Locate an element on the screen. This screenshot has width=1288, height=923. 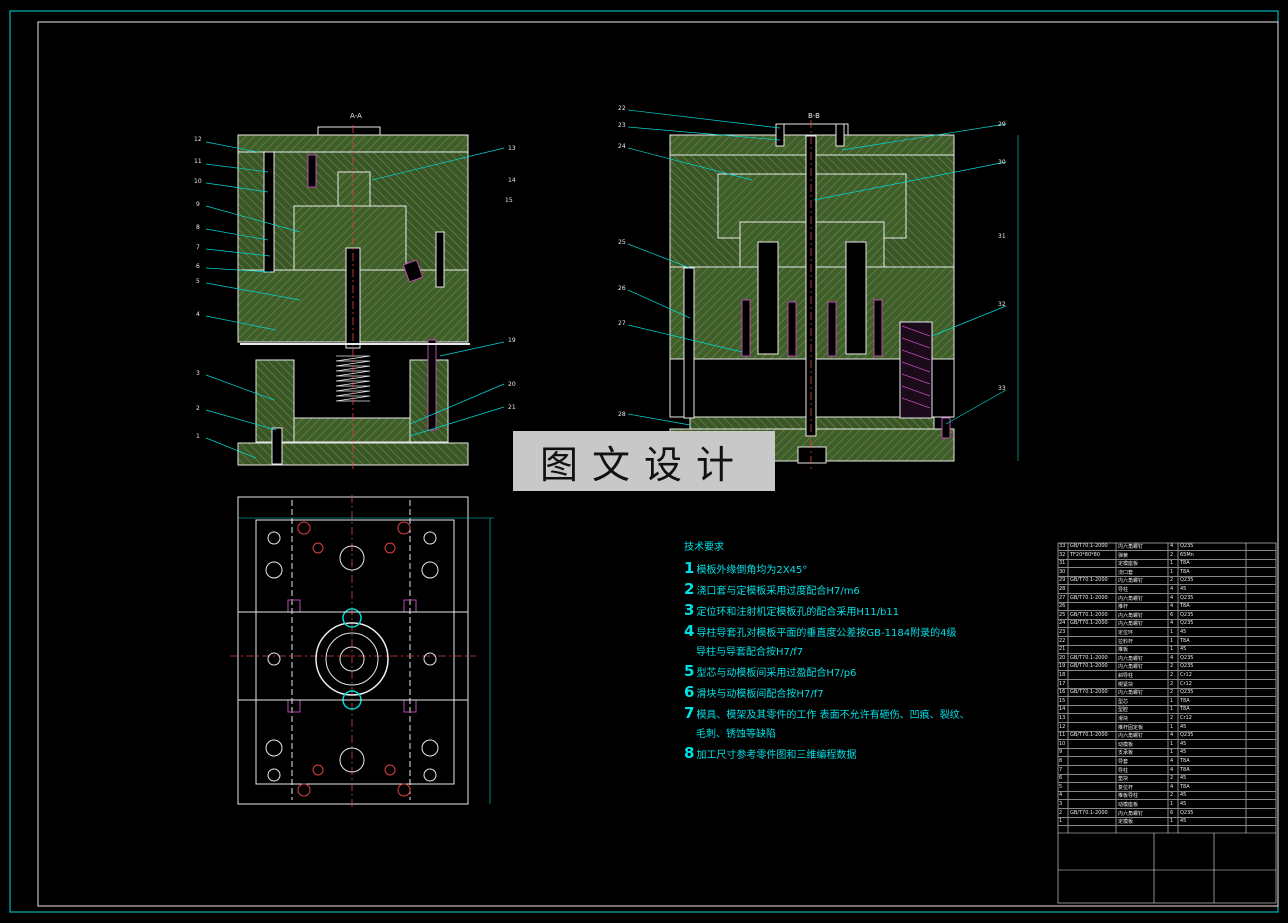
bom-cell-name: 拉料杆 is located at coordinates (1126, 641).